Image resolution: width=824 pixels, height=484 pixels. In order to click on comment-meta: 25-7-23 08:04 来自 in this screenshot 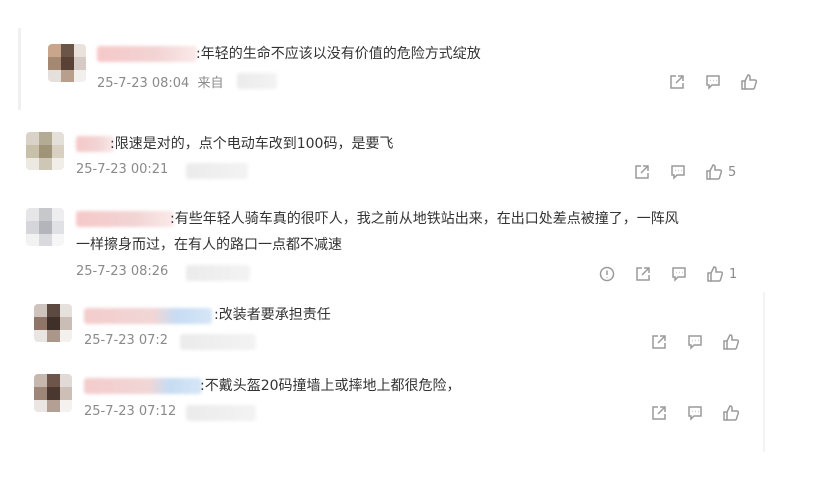, I will do `click(160, 81)`.